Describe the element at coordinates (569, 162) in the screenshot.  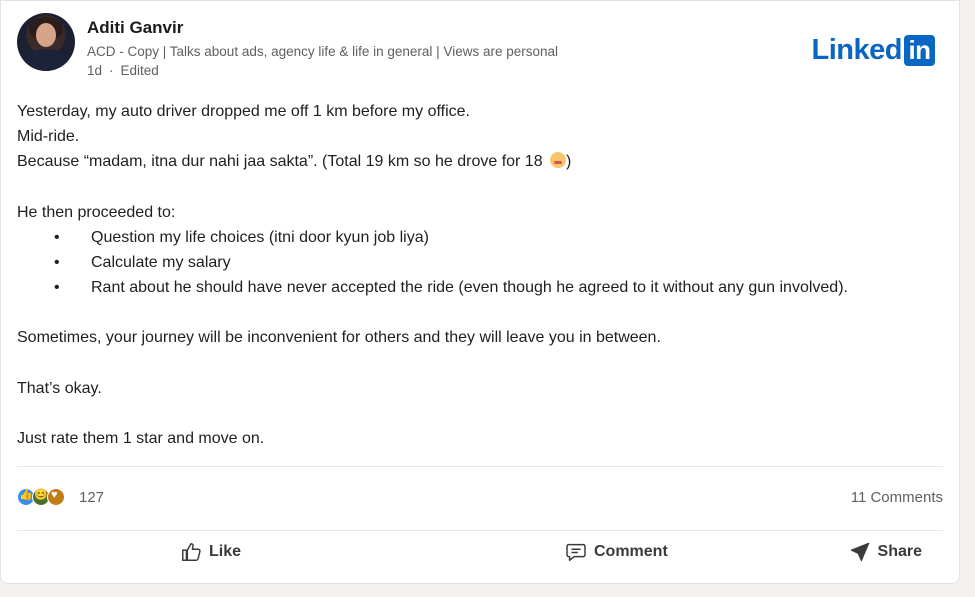
I see `post-line-text: )` at that location.